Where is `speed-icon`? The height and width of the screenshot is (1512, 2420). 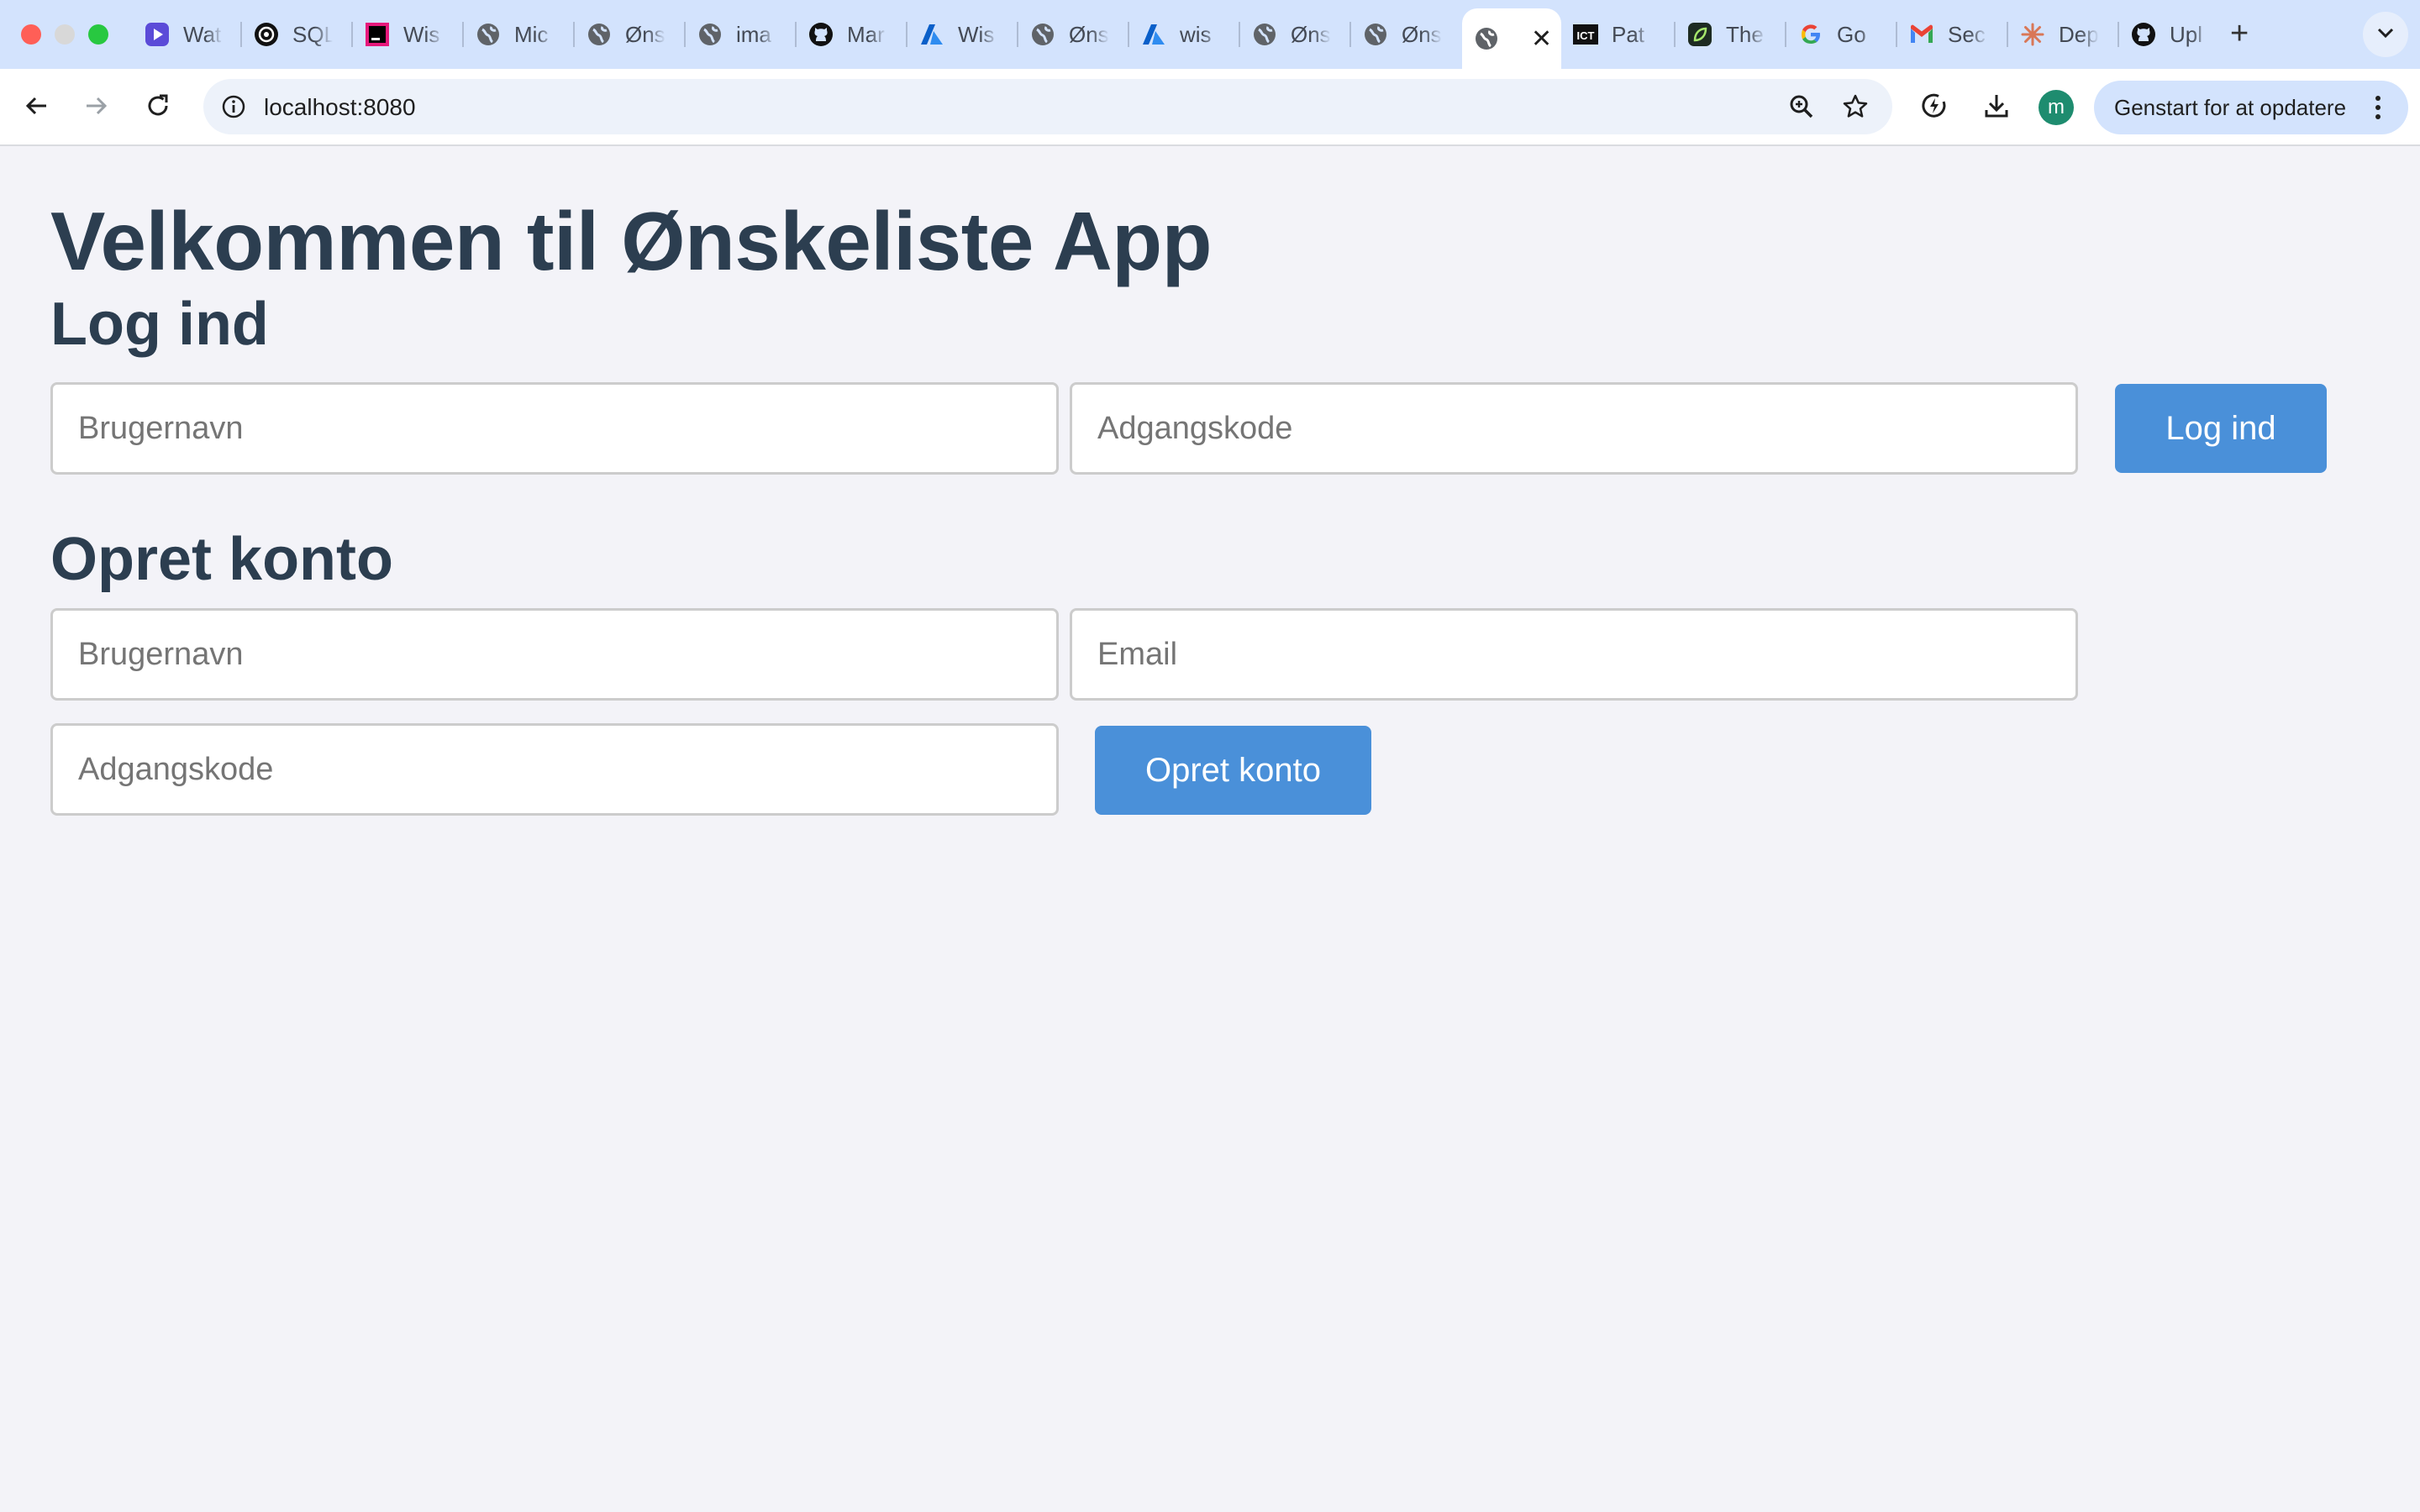 speed-icon is located at coordinates (1934, 108).